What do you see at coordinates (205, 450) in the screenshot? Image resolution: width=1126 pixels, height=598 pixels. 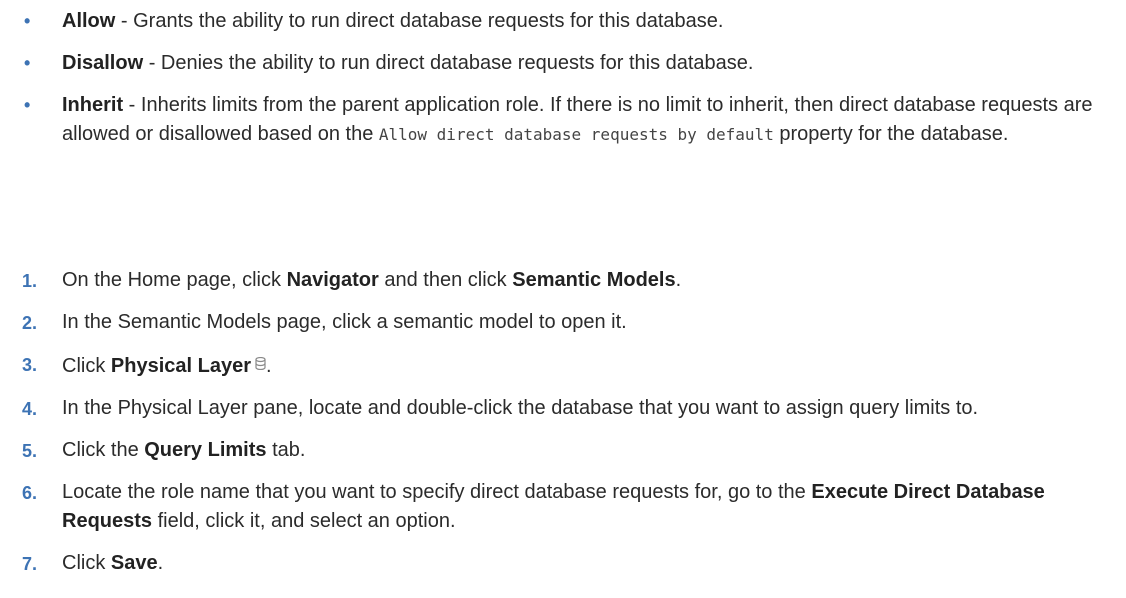 I see `ui-term-query-limits: Query Limits` at bounding box center [205, 450].